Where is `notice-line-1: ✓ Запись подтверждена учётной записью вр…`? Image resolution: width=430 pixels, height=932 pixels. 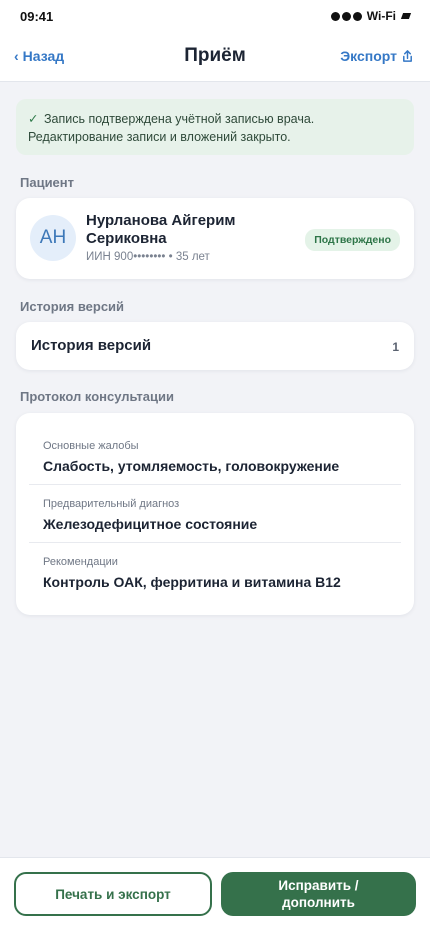 notice-line-1: ✓ Запись подтверждена учётной записью вр… is located at coordinates (171, 119).